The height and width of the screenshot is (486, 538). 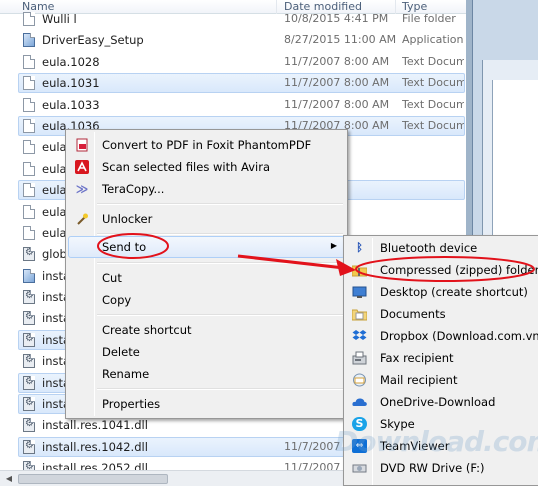 What do you see at coordinates (359, 468) in the screenshot?
I see `dvd-drive-icon` at bounding box center [359, 468].